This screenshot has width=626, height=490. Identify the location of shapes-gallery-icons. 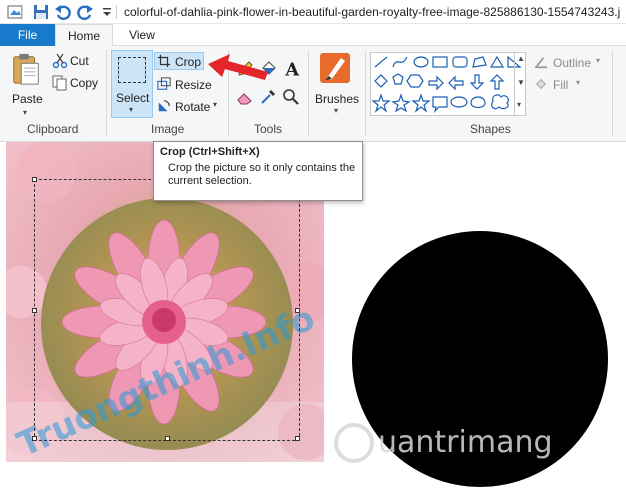
(446, 84).